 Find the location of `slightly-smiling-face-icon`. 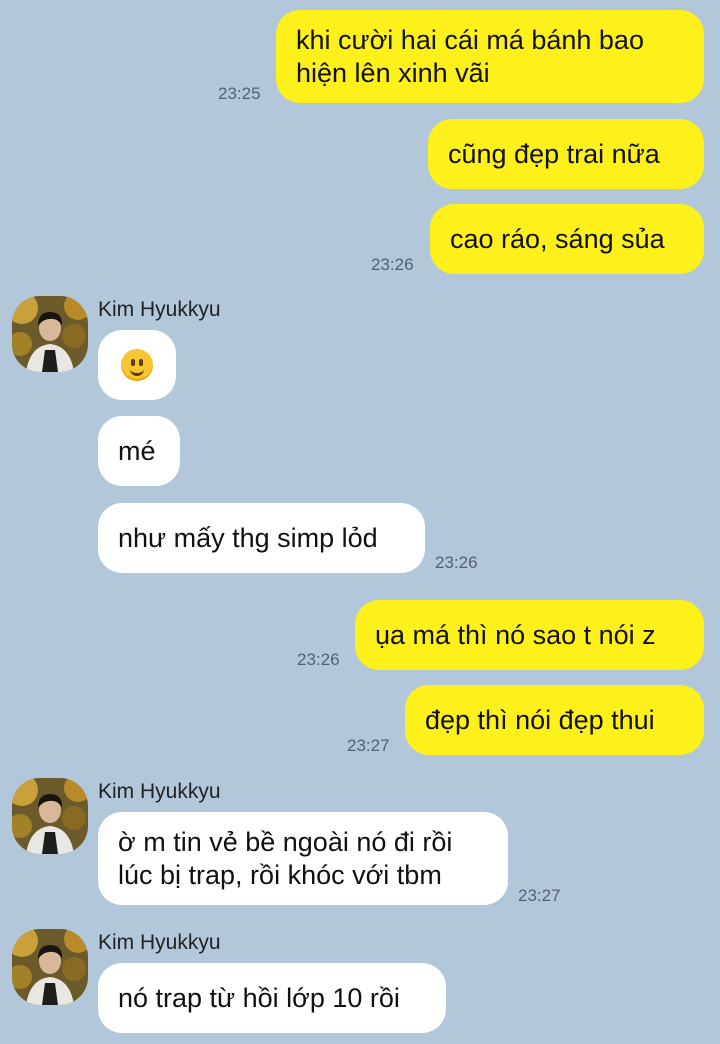

slightly-smiling-face-icon is located at coordinates (137, 365).